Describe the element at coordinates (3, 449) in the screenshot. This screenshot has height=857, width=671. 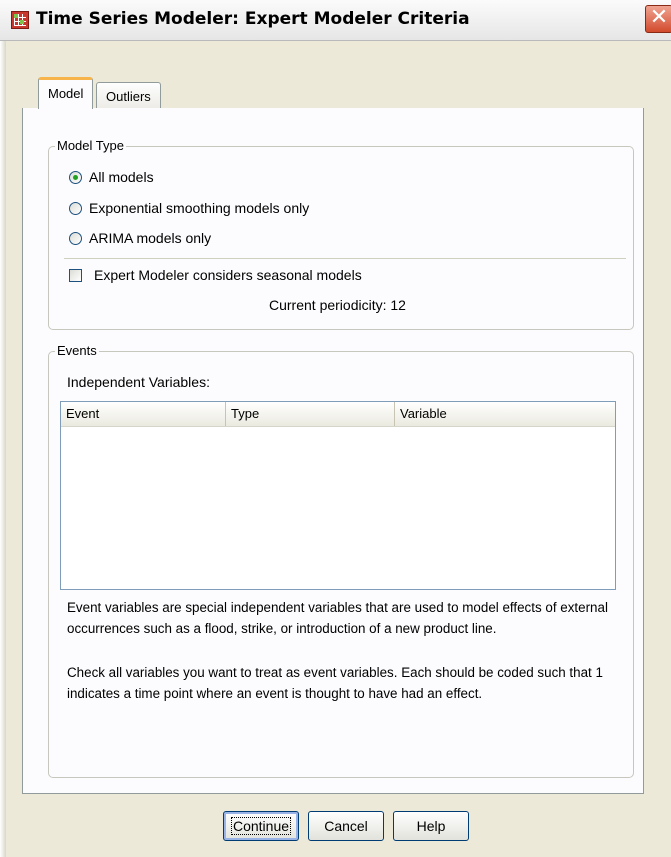
I see `window-frame` at that location.